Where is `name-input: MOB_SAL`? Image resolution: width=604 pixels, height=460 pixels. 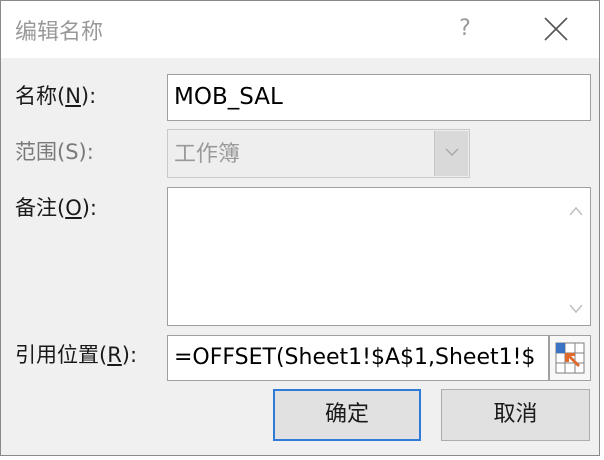 name-input: MOB_SAL is located at coordinates (379, 97).